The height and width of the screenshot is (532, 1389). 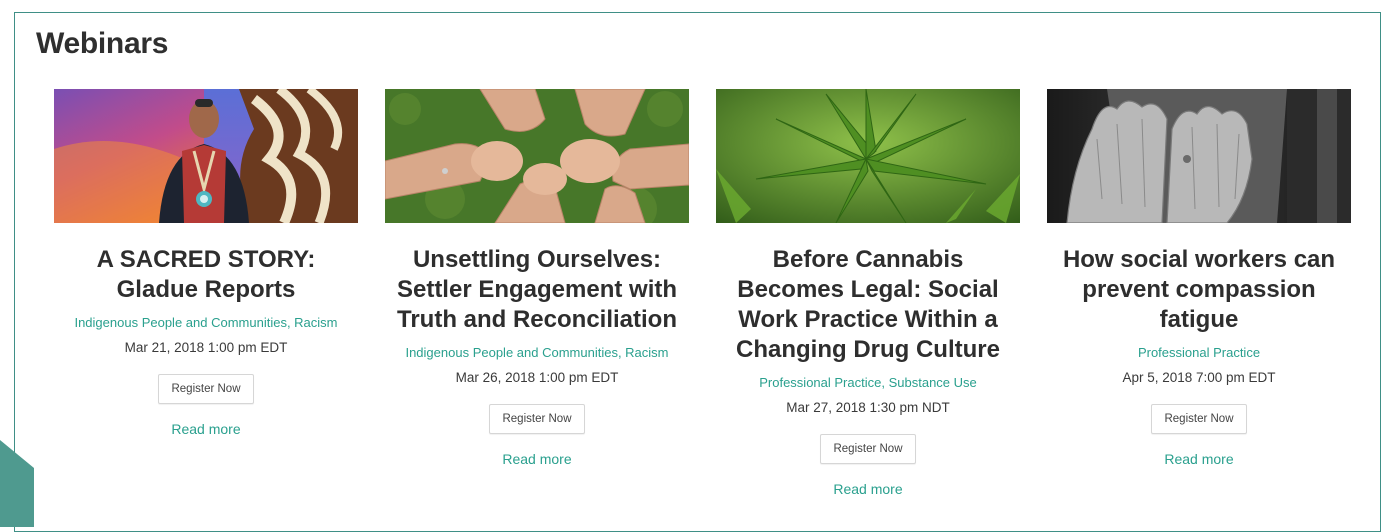 I want to click on man-in-ribbon-shirt-photo, so click(x=206, y=156).